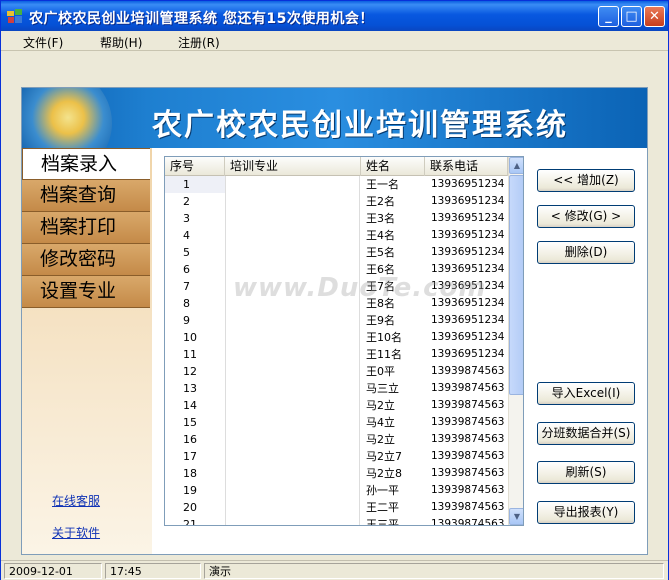 The height and width of the screenshot is (580, 669). What do you see at coordinates (195, 405) in the screenshot?
I see `cell-index: 14` at bounding box center [195, 405].